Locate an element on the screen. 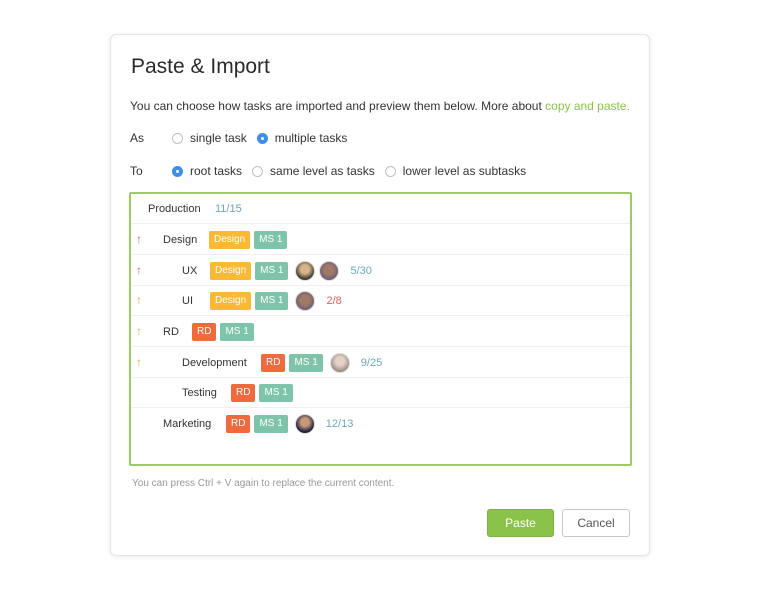 This screenshot has width=760, height=593. radio-lower-level: lower level as subtasks is located at coordinates (455, 171).